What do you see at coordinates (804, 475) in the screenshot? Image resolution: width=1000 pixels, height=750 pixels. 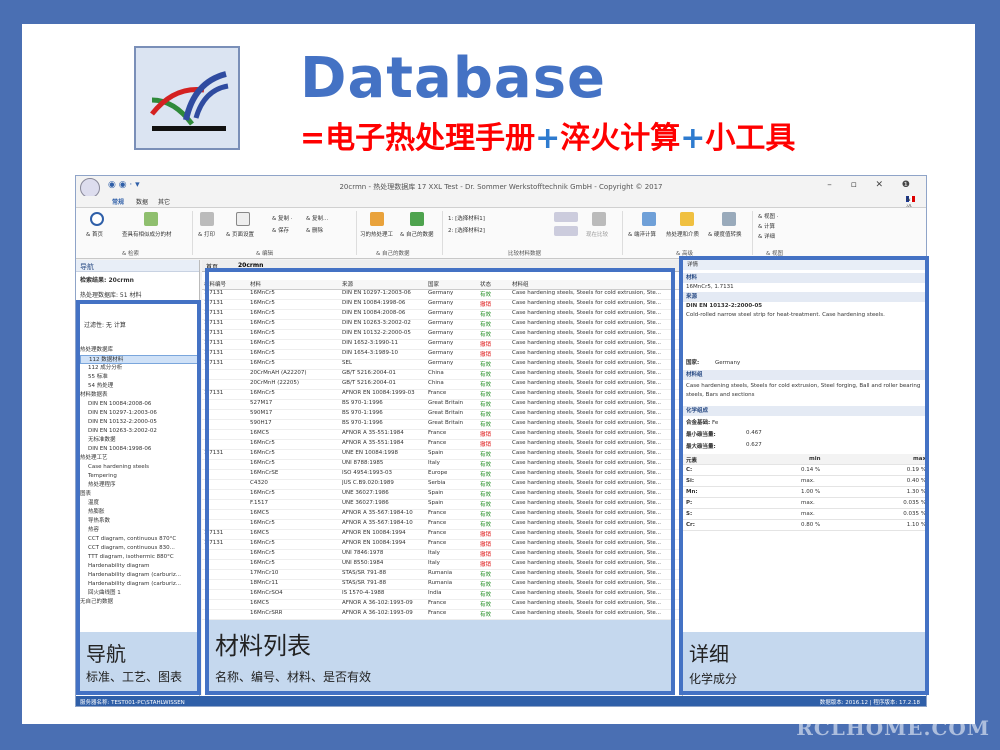 I see `detail-highlight-frame` at bounding box center [804, 475].